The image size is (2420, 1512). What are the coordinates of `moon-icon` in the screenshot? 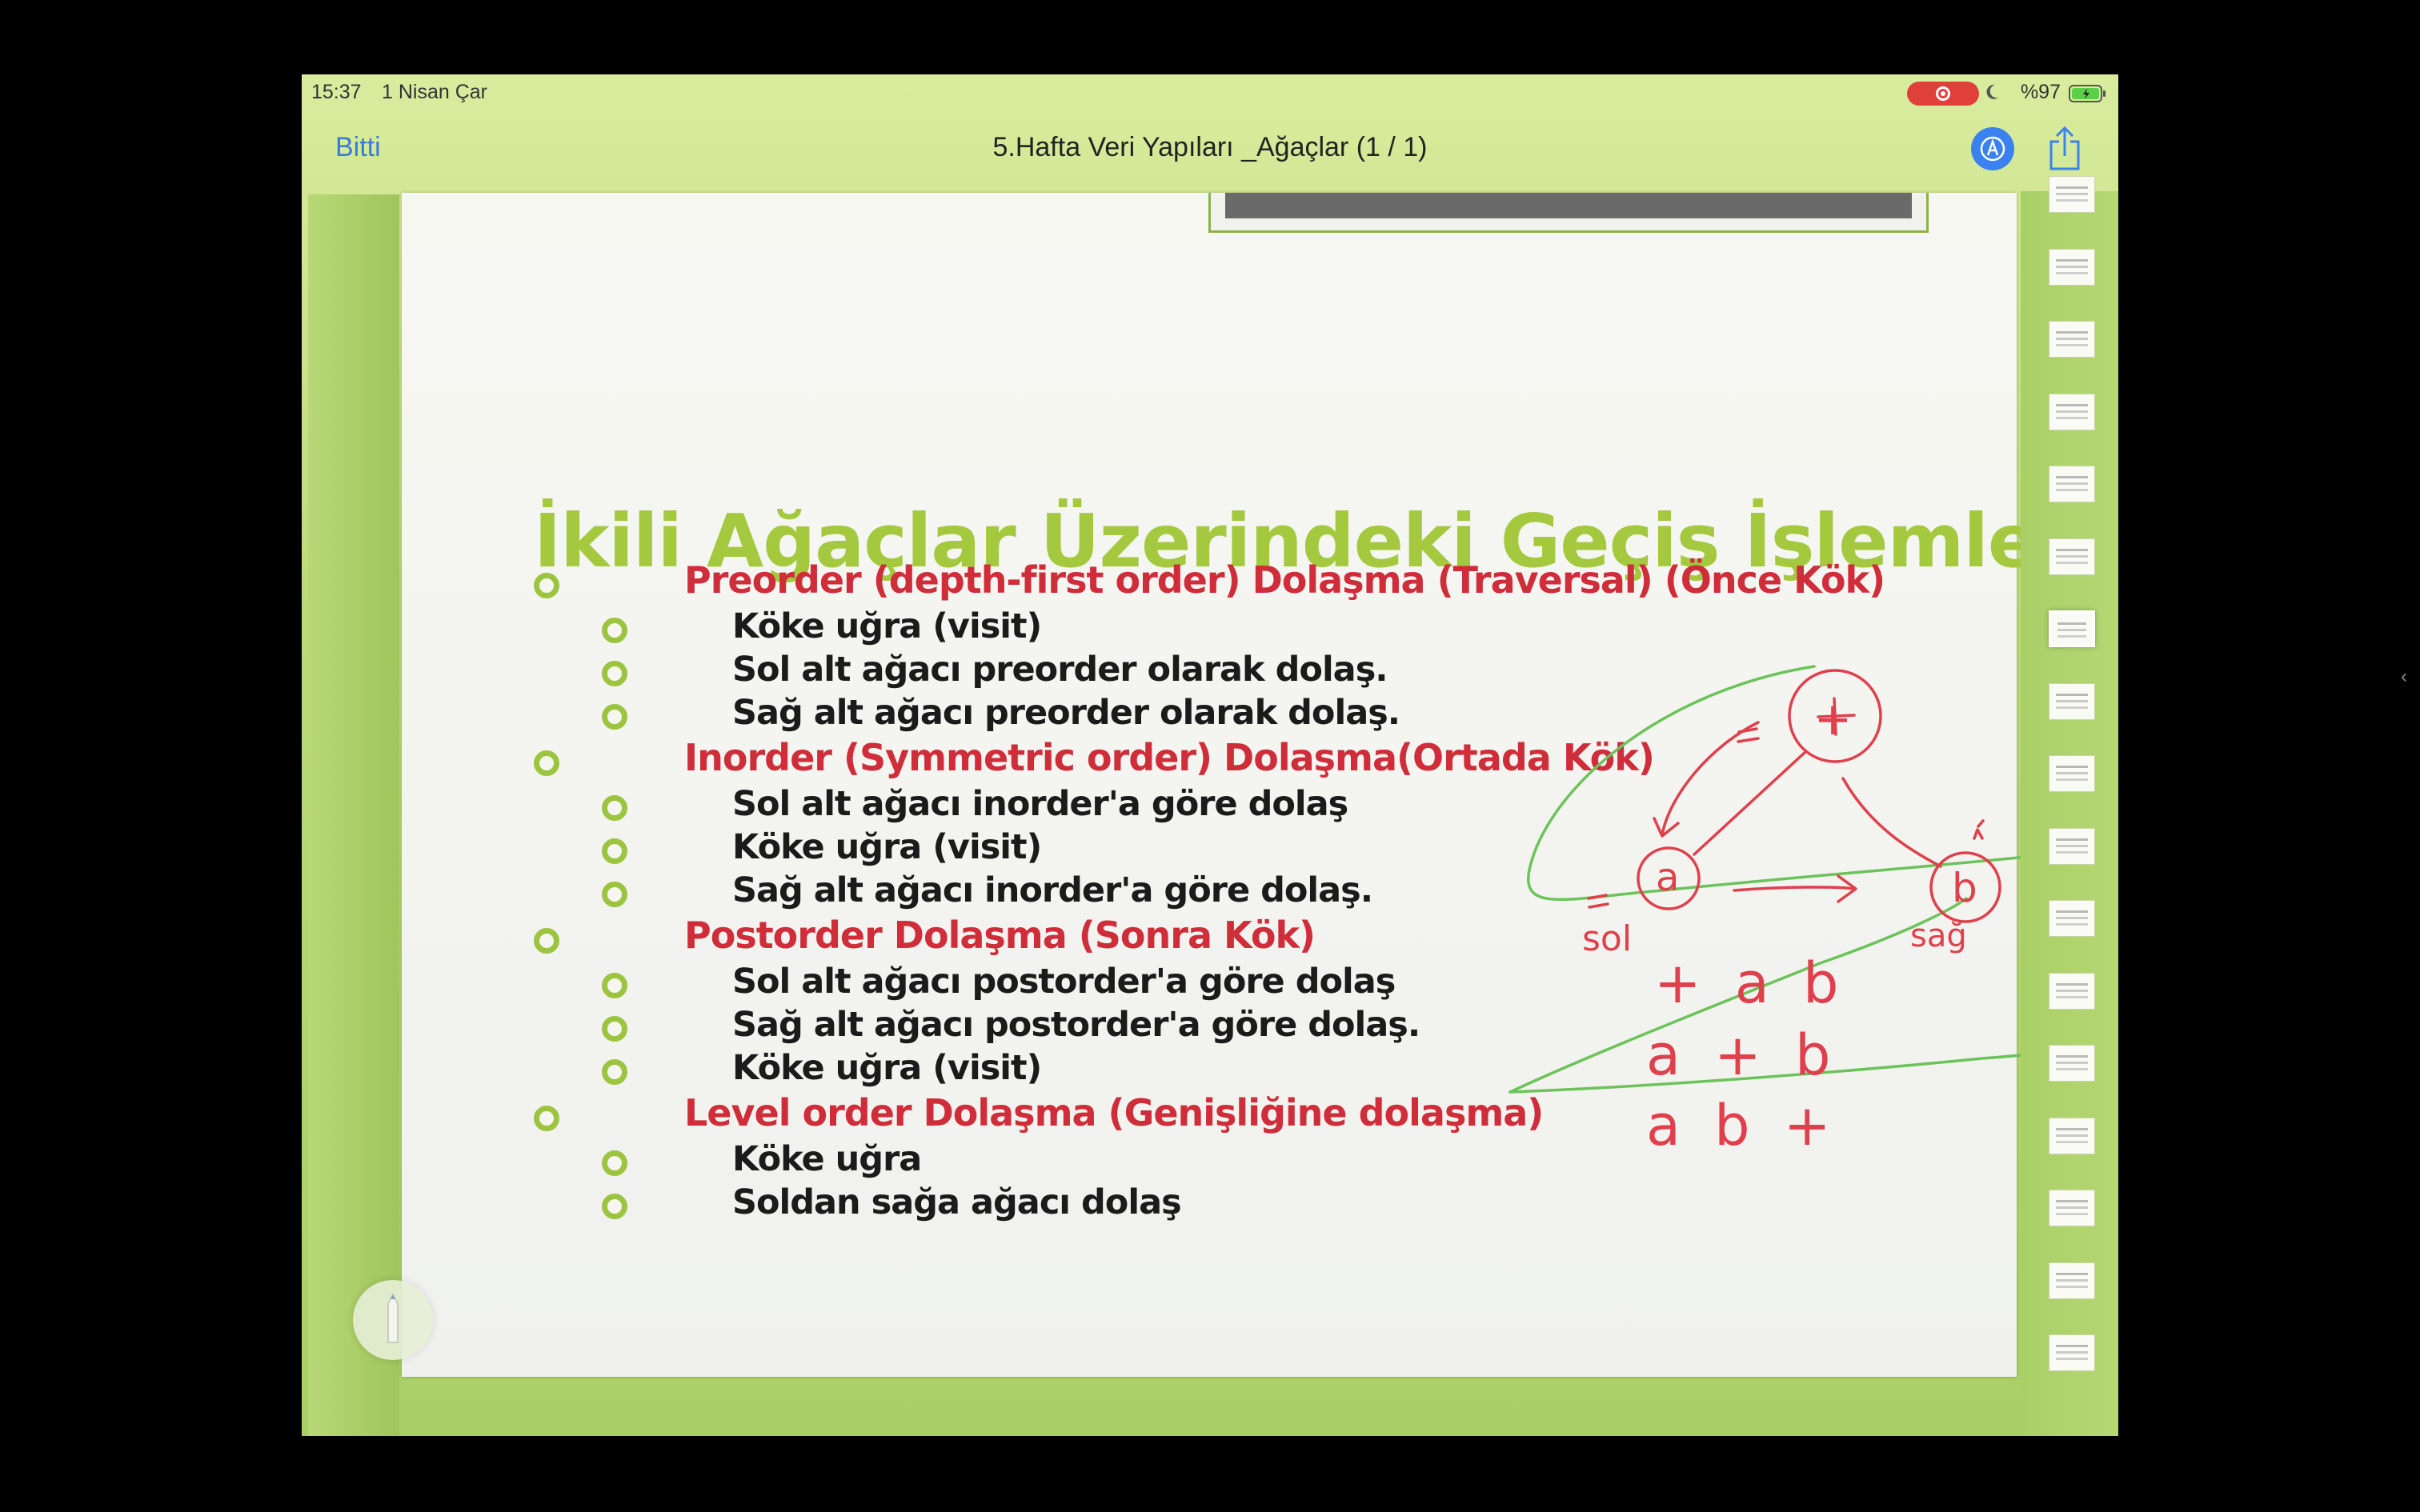 It's located at (1992, 91).